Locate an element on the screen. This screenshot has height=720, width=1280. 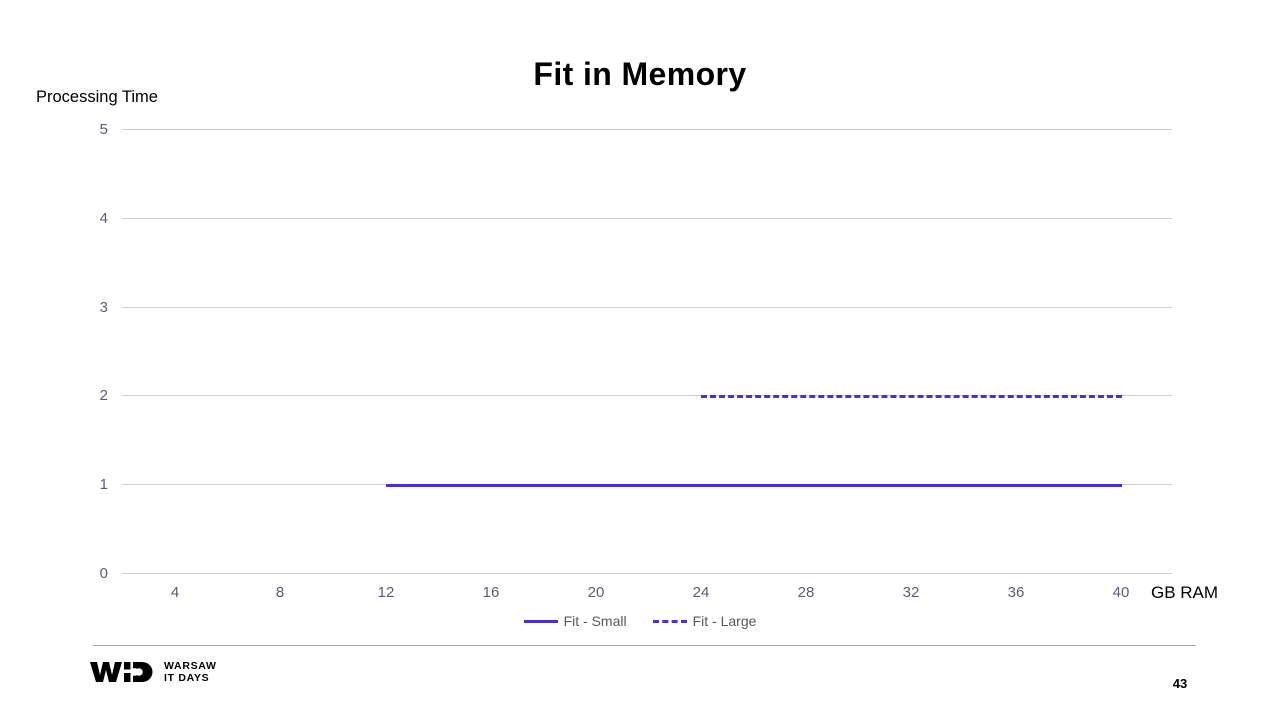
x-tick-label: 28 is located at coordinates (806, 592).